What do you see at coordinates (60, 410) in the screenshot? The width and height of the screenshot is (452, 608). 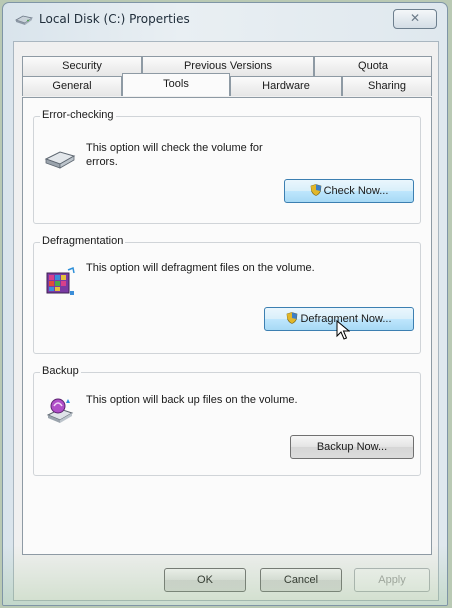 I see `backup-icon` at bounding box center [60, 410].